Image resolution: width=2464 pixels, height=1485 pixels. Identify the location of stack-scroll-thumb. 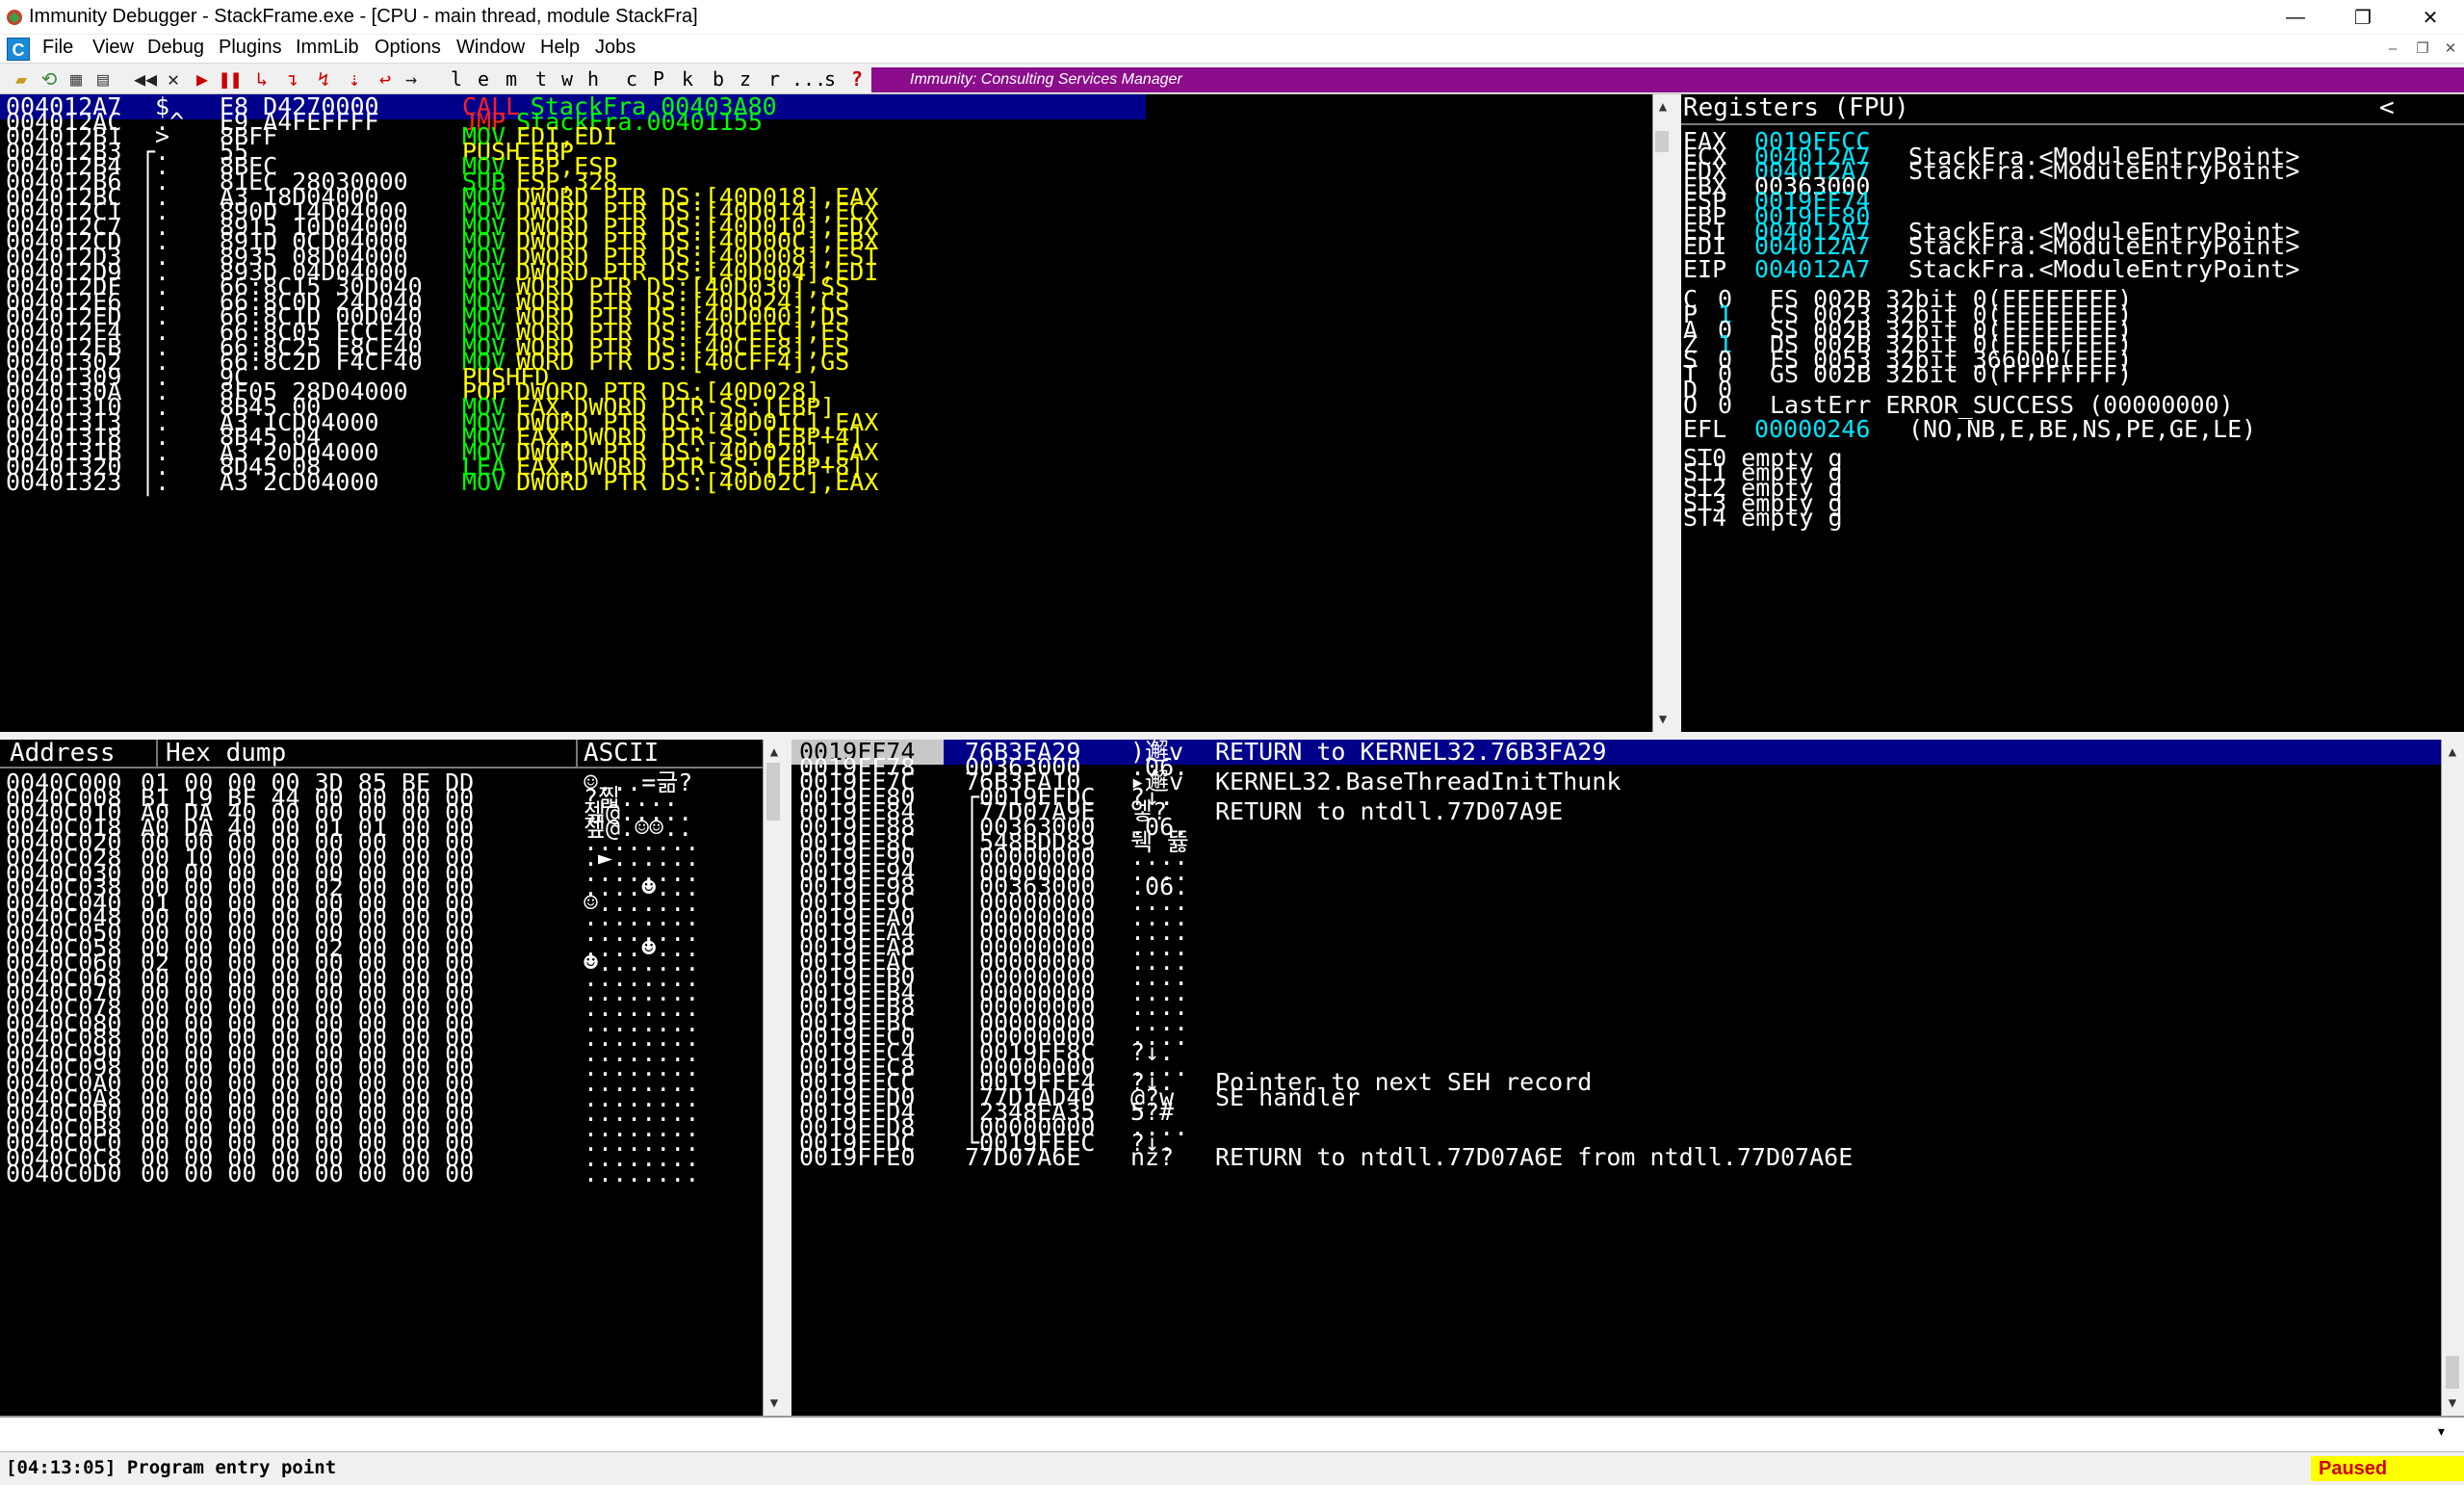
(2452, 1372).